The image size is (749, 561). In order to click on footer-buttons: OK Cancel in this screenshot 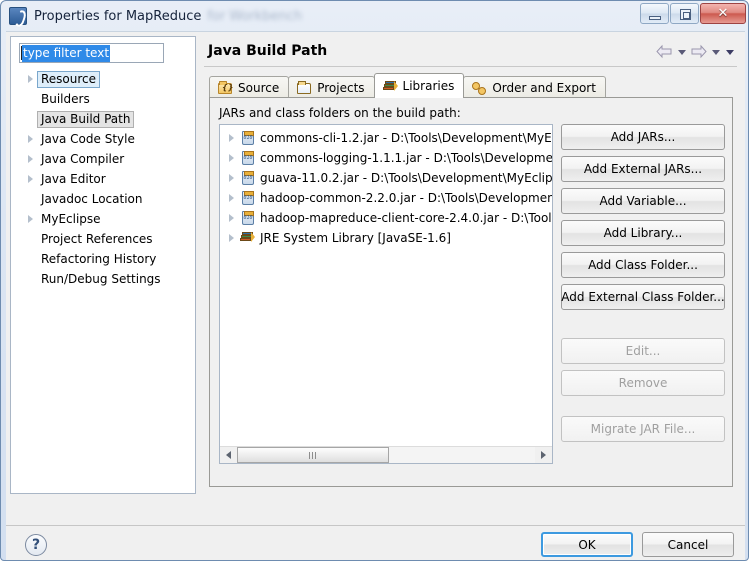, I will do `click(637, 544)`.